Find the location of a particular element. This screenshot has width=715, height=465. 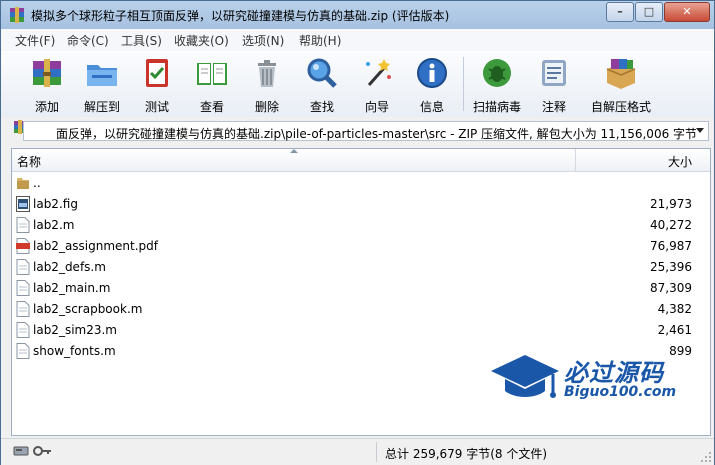

list-item: lab2_assignment.pdf 76,987 is located at coordinates (361, 246).